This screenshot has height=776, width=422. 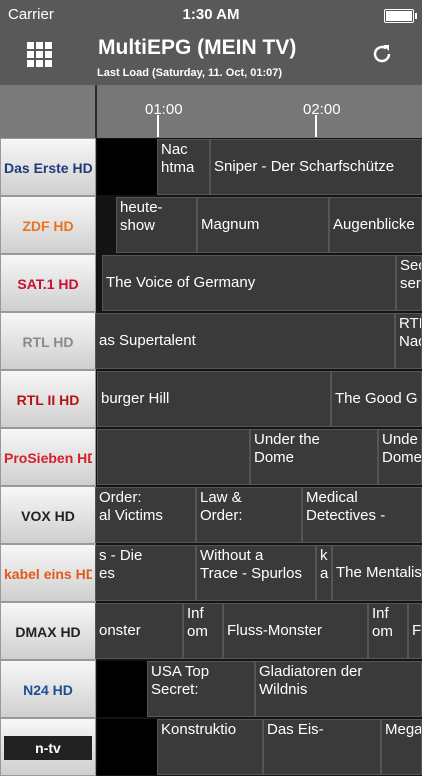 I want to click on channel-row: SAT.1 HD The Voice of Germany Sec ser, so click(x=211, y=283).